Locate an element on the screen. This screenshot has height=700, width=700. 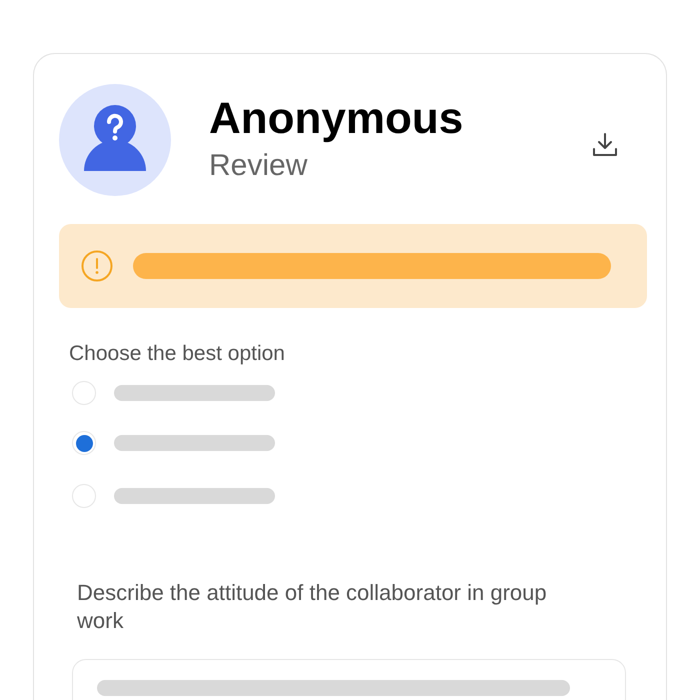
review-subtitle: Review is located at coordinates (258, 166).